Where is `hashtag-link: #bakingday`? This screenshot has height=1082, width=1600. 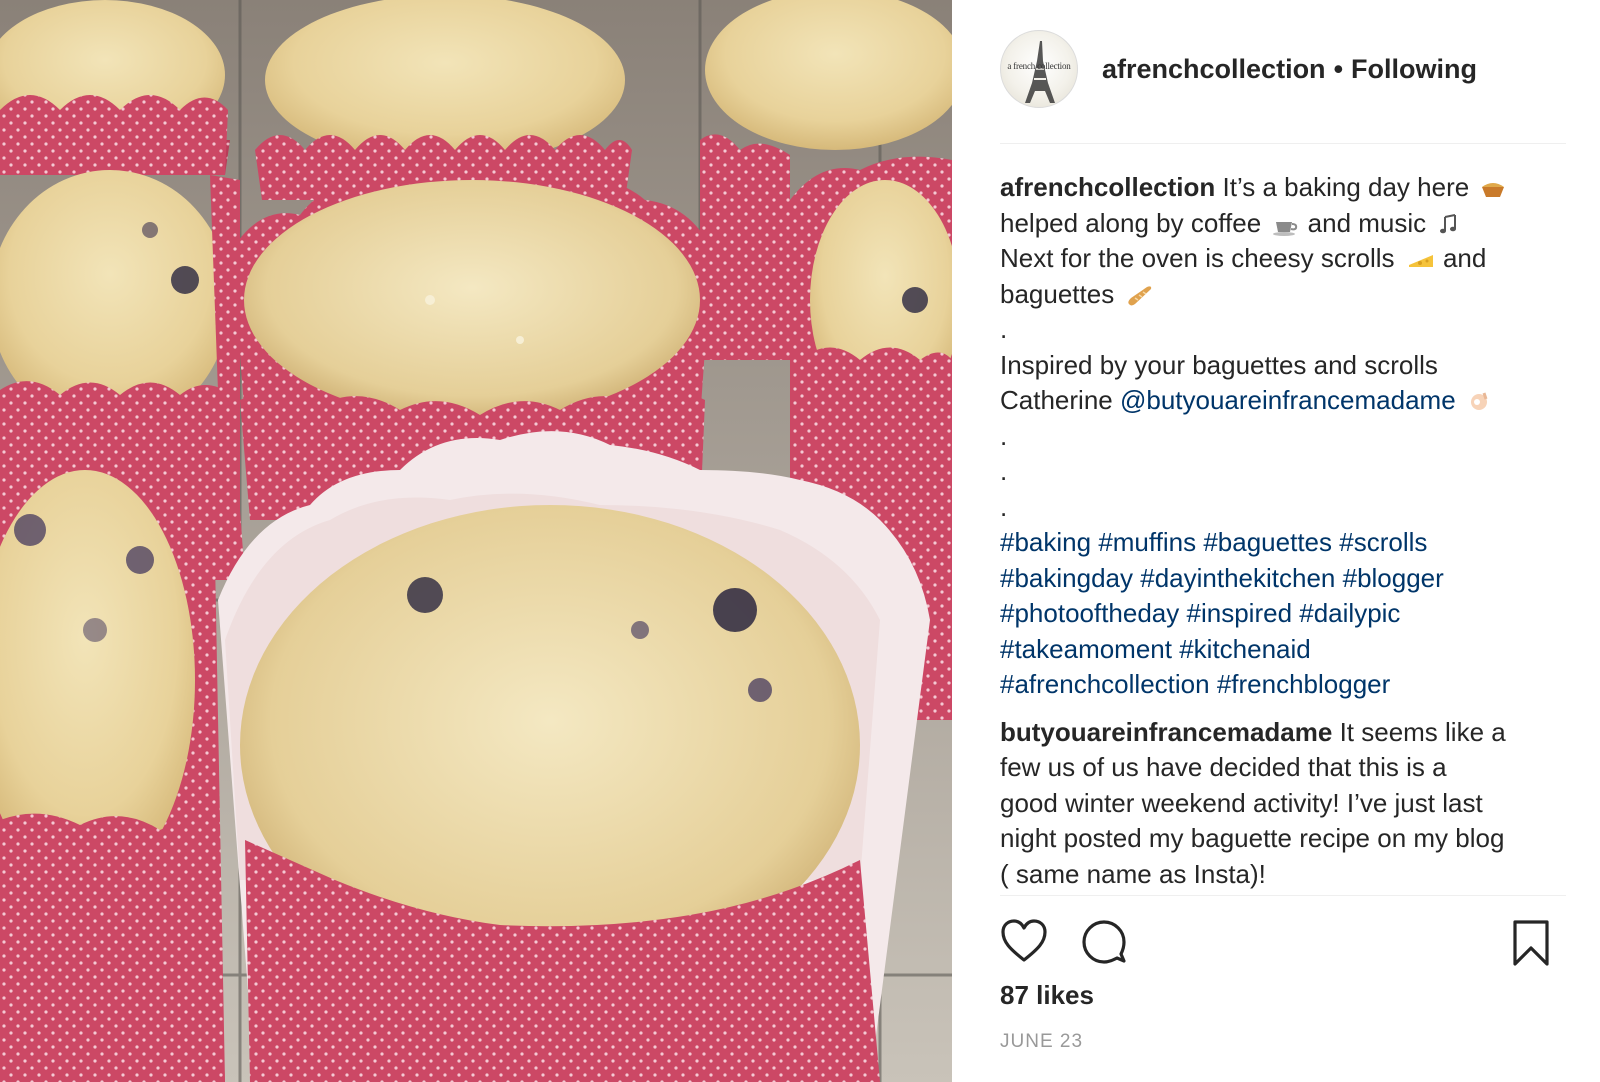
hashtag-link: #bakingday is located at coordinates (1066, 578).